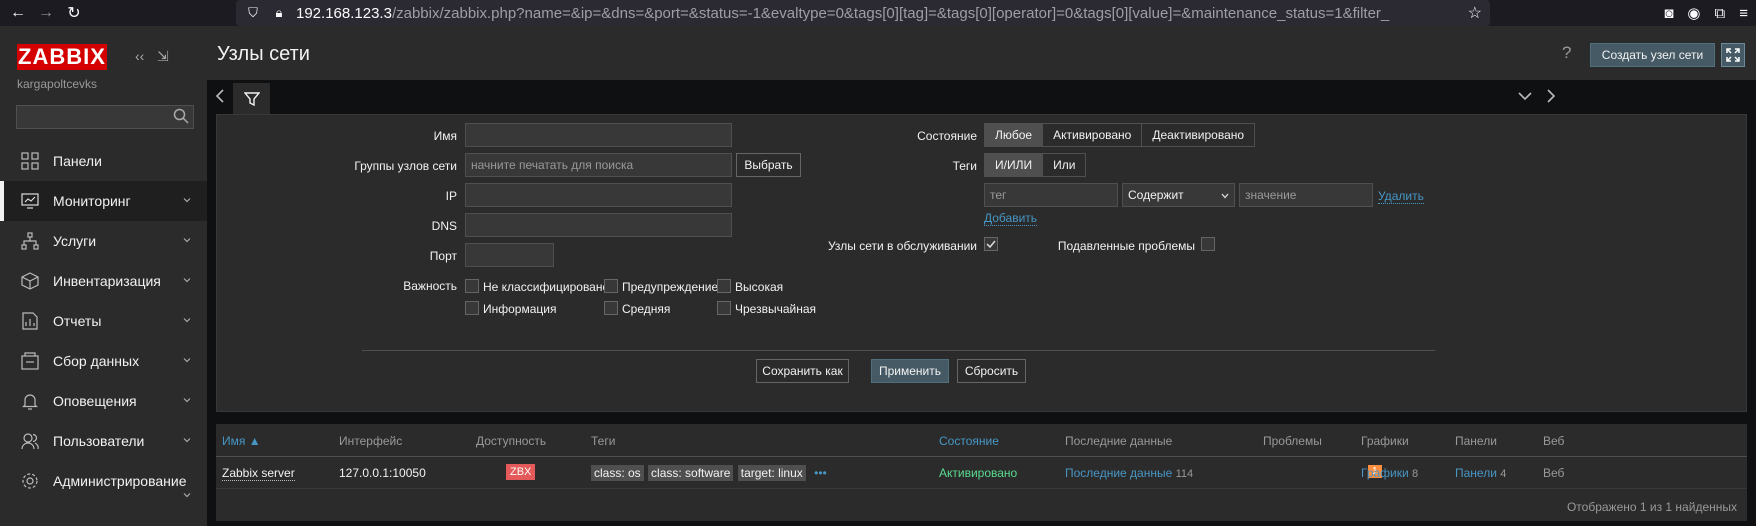 The height and width of the screenshot is (526, 1756). What do you see at coordinates (1668, 13) in the screenshot?
I see `pocket-icon: ◙` at bounding box center [1668, 13].